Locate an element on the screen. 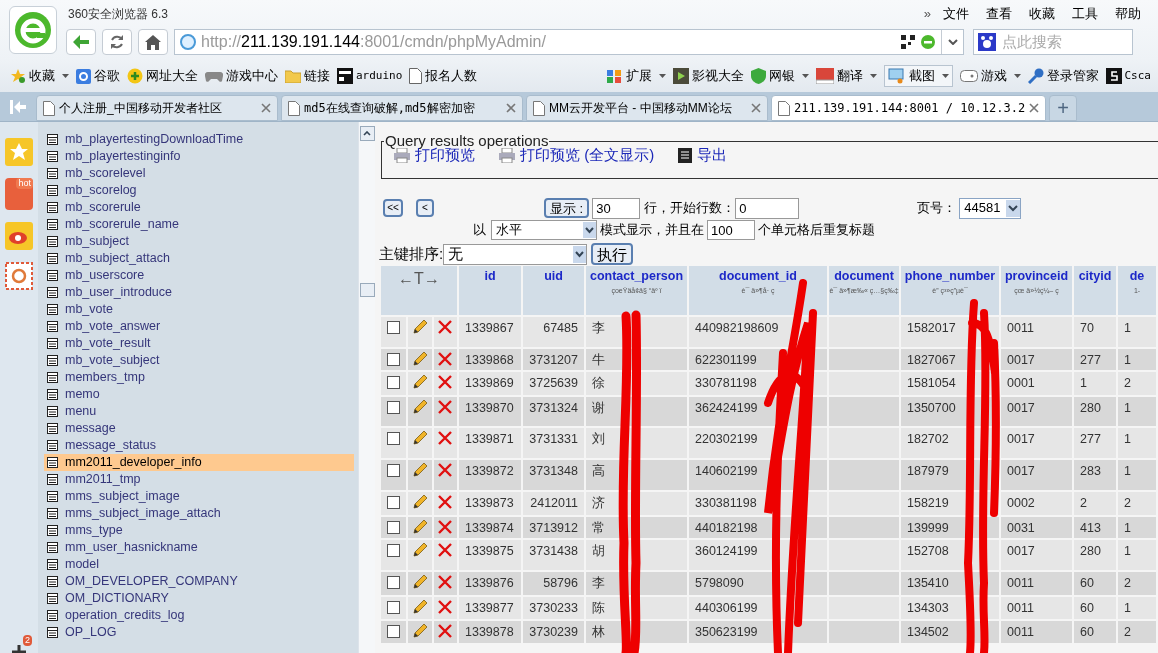 Image resolution: width=1158 pixels, height=653 pixels. table-list-item: mb_userscore is located at coordinates (199, 275).